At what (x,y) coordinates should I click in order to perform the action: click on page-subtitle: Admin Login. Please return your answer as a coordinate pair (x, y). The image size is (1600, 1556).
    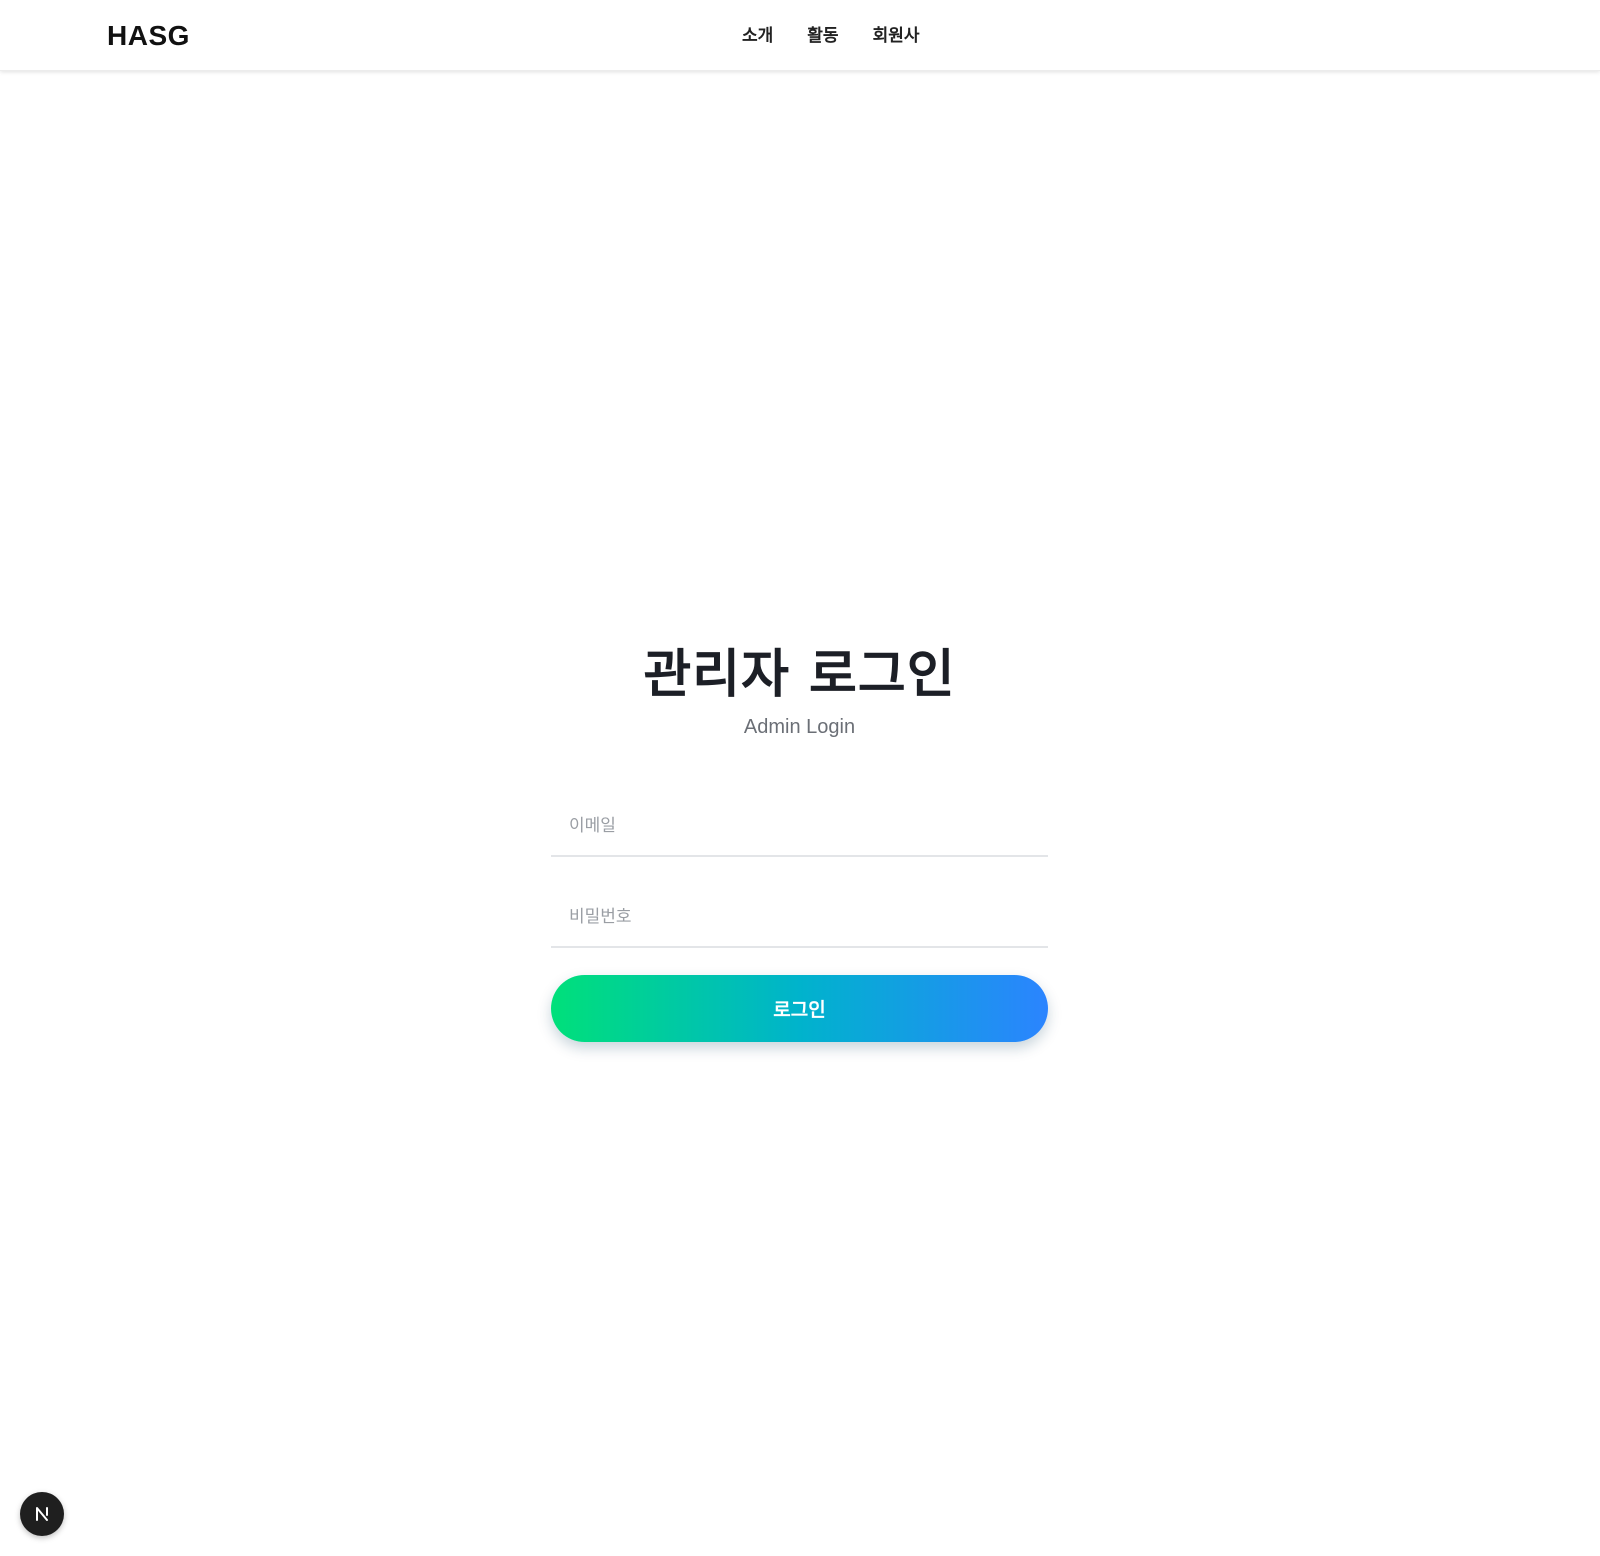
    Looking at the image, I should click on (799, 727).